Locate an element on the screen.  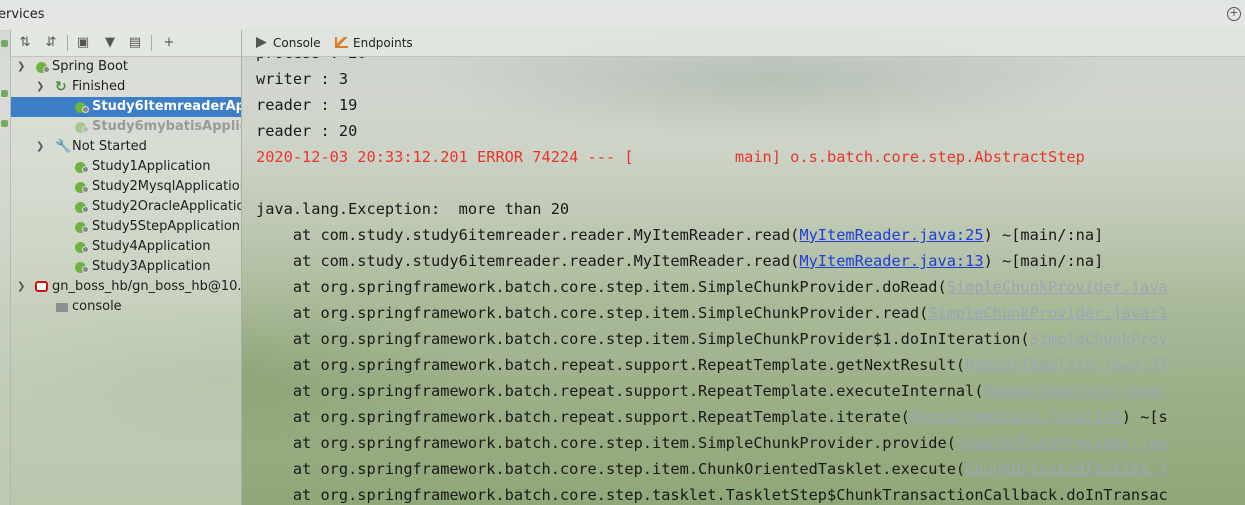
stack-frame-suffix: ) ~[s is located at coordinates (1144, 417).